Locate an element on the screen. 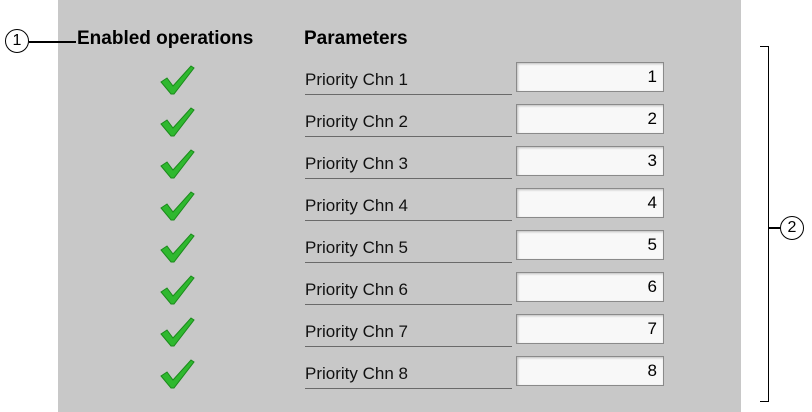 This screenshot has width=812, height=412. parameter-label: Priority Chn 8 is located at coordinates (408, 376).